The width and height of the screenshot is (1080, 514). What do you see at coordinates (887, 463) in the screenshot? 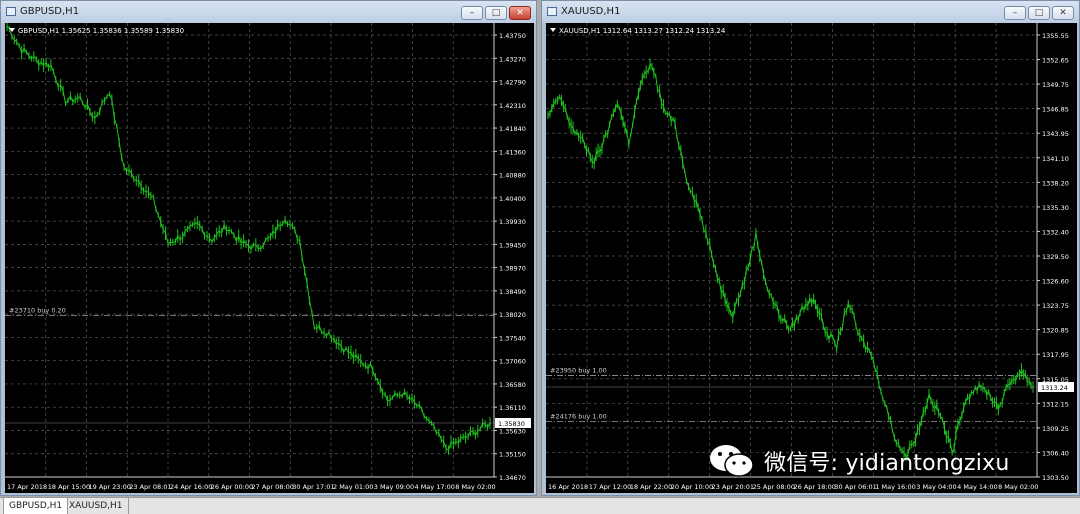
I see `watermark-text: 微信号: yidiantongzixu` at bounding box center [887, 463].